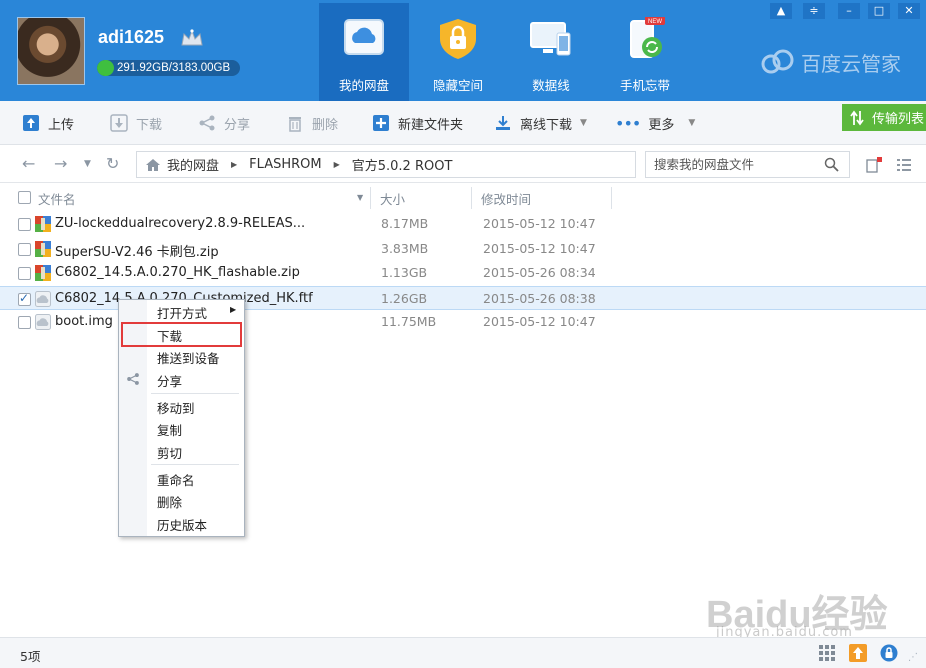 This screenshot has height=668, width=926. Describe the element at coordinates (645, 52) in the screenshot. I see `nav-phone-forgot: NEW 手机忘带` at that location.